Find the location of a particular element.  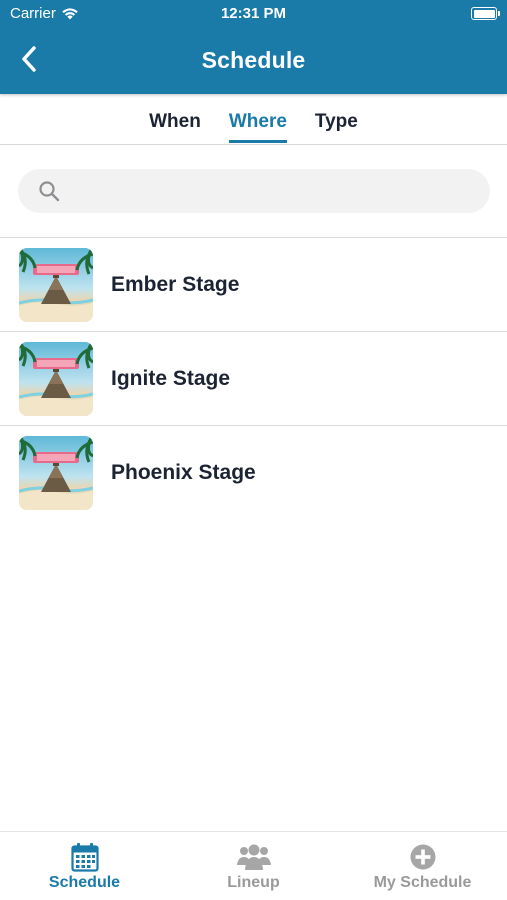

app-header: Carrier 12:31 PM Schedule is located at coordinates (253, 47).